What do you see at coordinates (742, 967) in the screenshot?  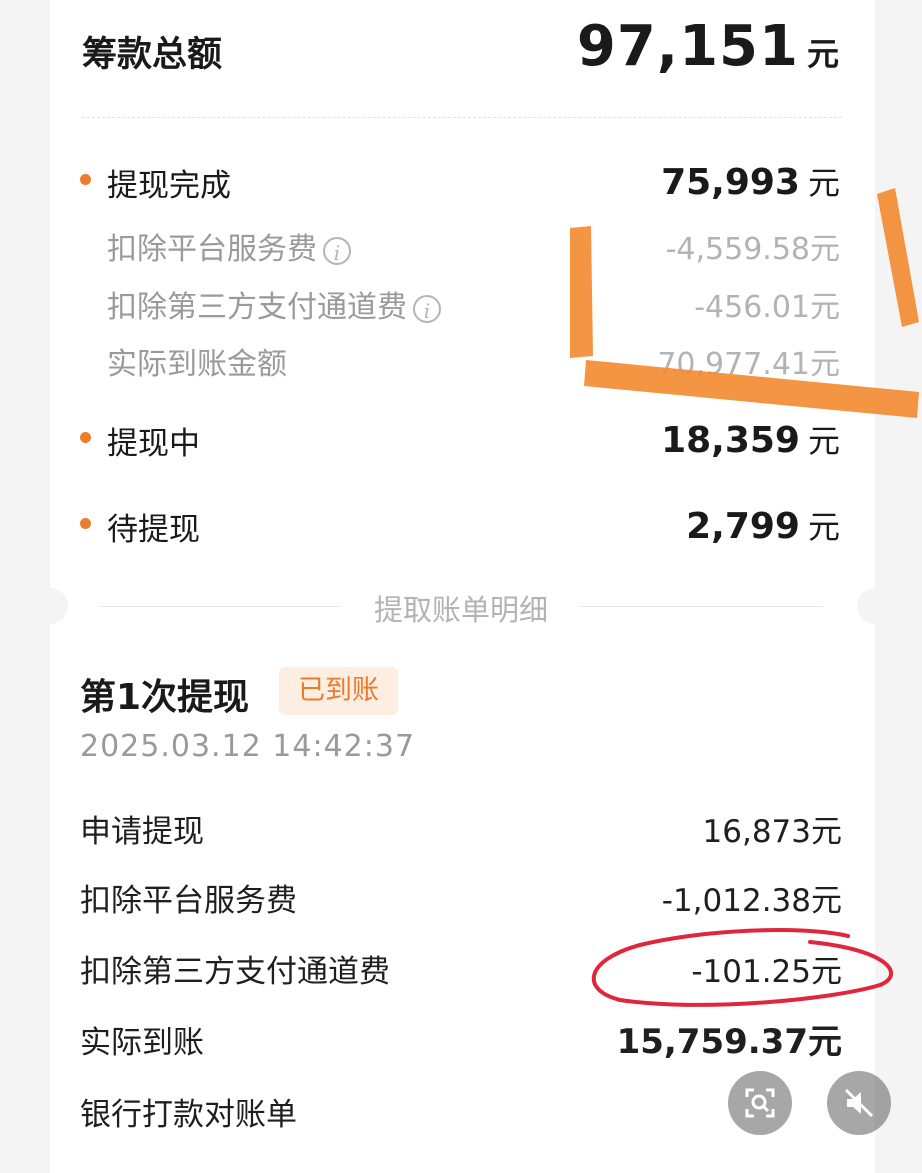 I see `red-circle-mark` at bounding box center [742, 967].